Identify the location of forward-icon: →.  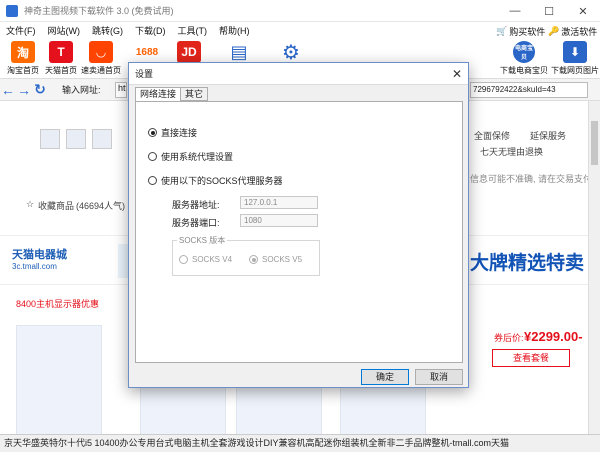
(24, 90).